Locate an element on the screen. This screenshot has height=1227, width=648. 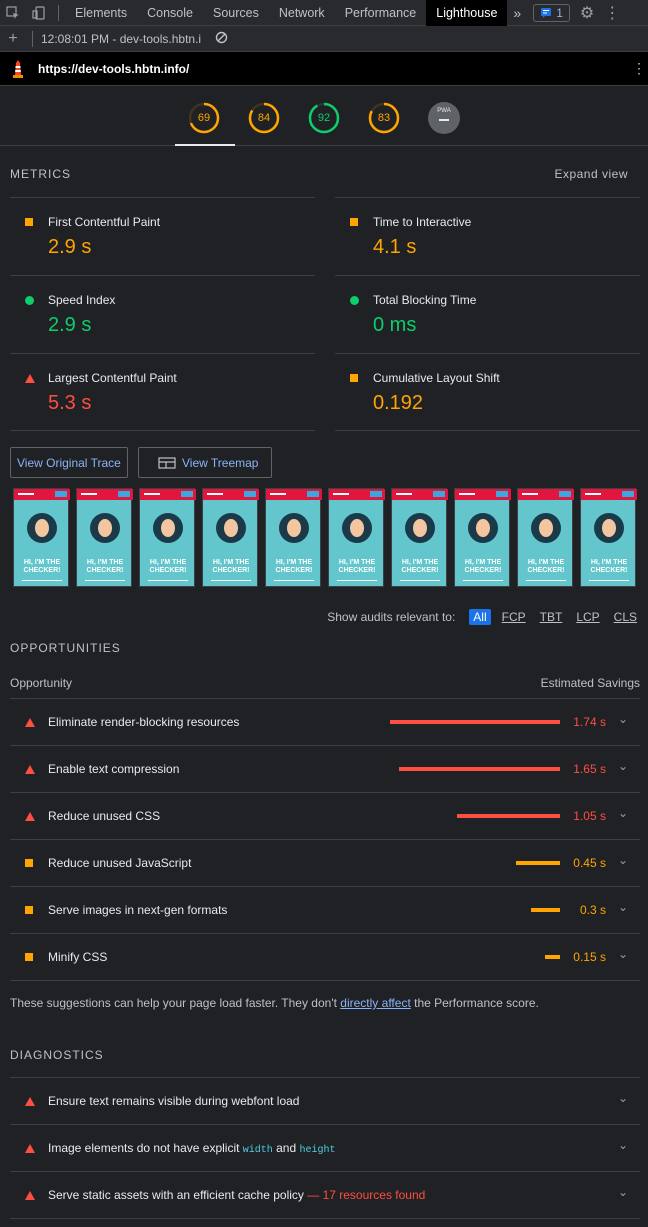
savings-value: 0.15 s is located at coordinates (589, 957).